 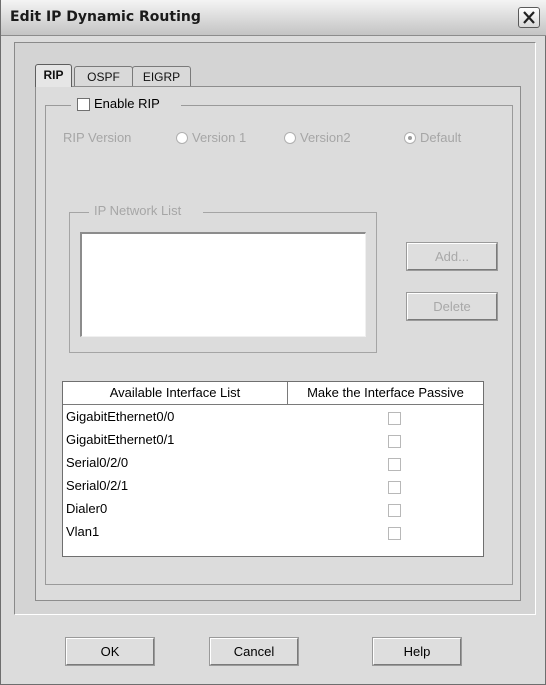 I want to click on interface-name: GigabitEthernet0/1, so click(x=120, y=439).